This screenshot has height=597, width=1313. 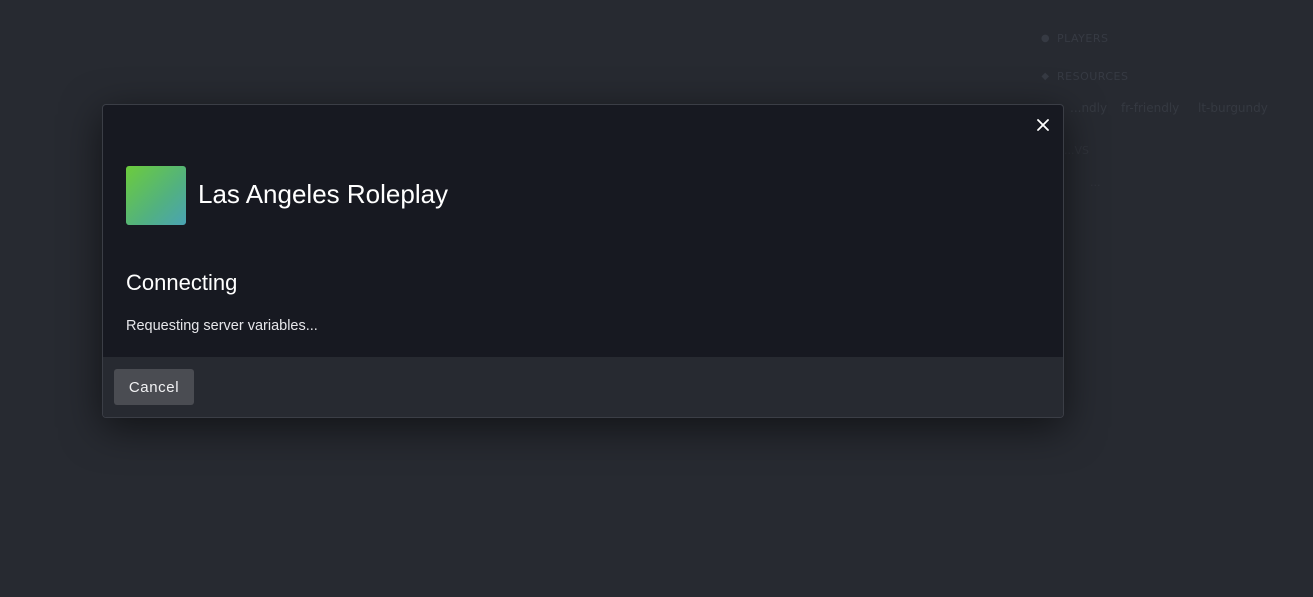 I want to click on status-title: Connecting, so click(x=182, y=282).